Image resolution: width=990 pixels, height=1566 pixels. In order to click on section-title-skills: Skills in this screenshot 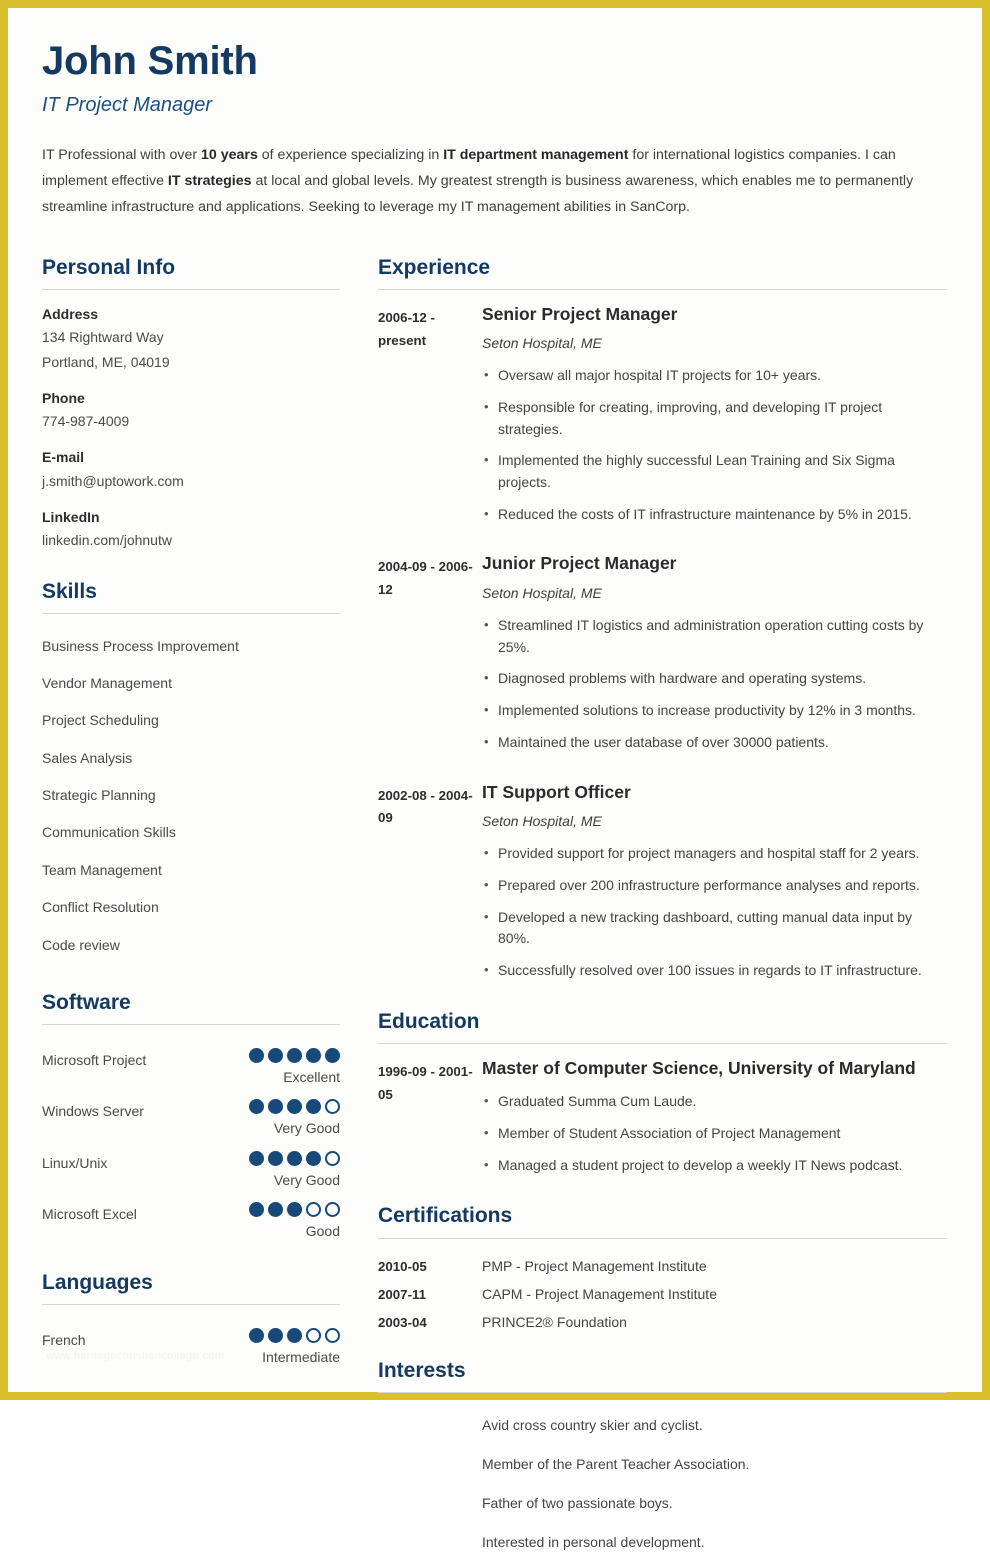, I will do `click(69, 591)`.